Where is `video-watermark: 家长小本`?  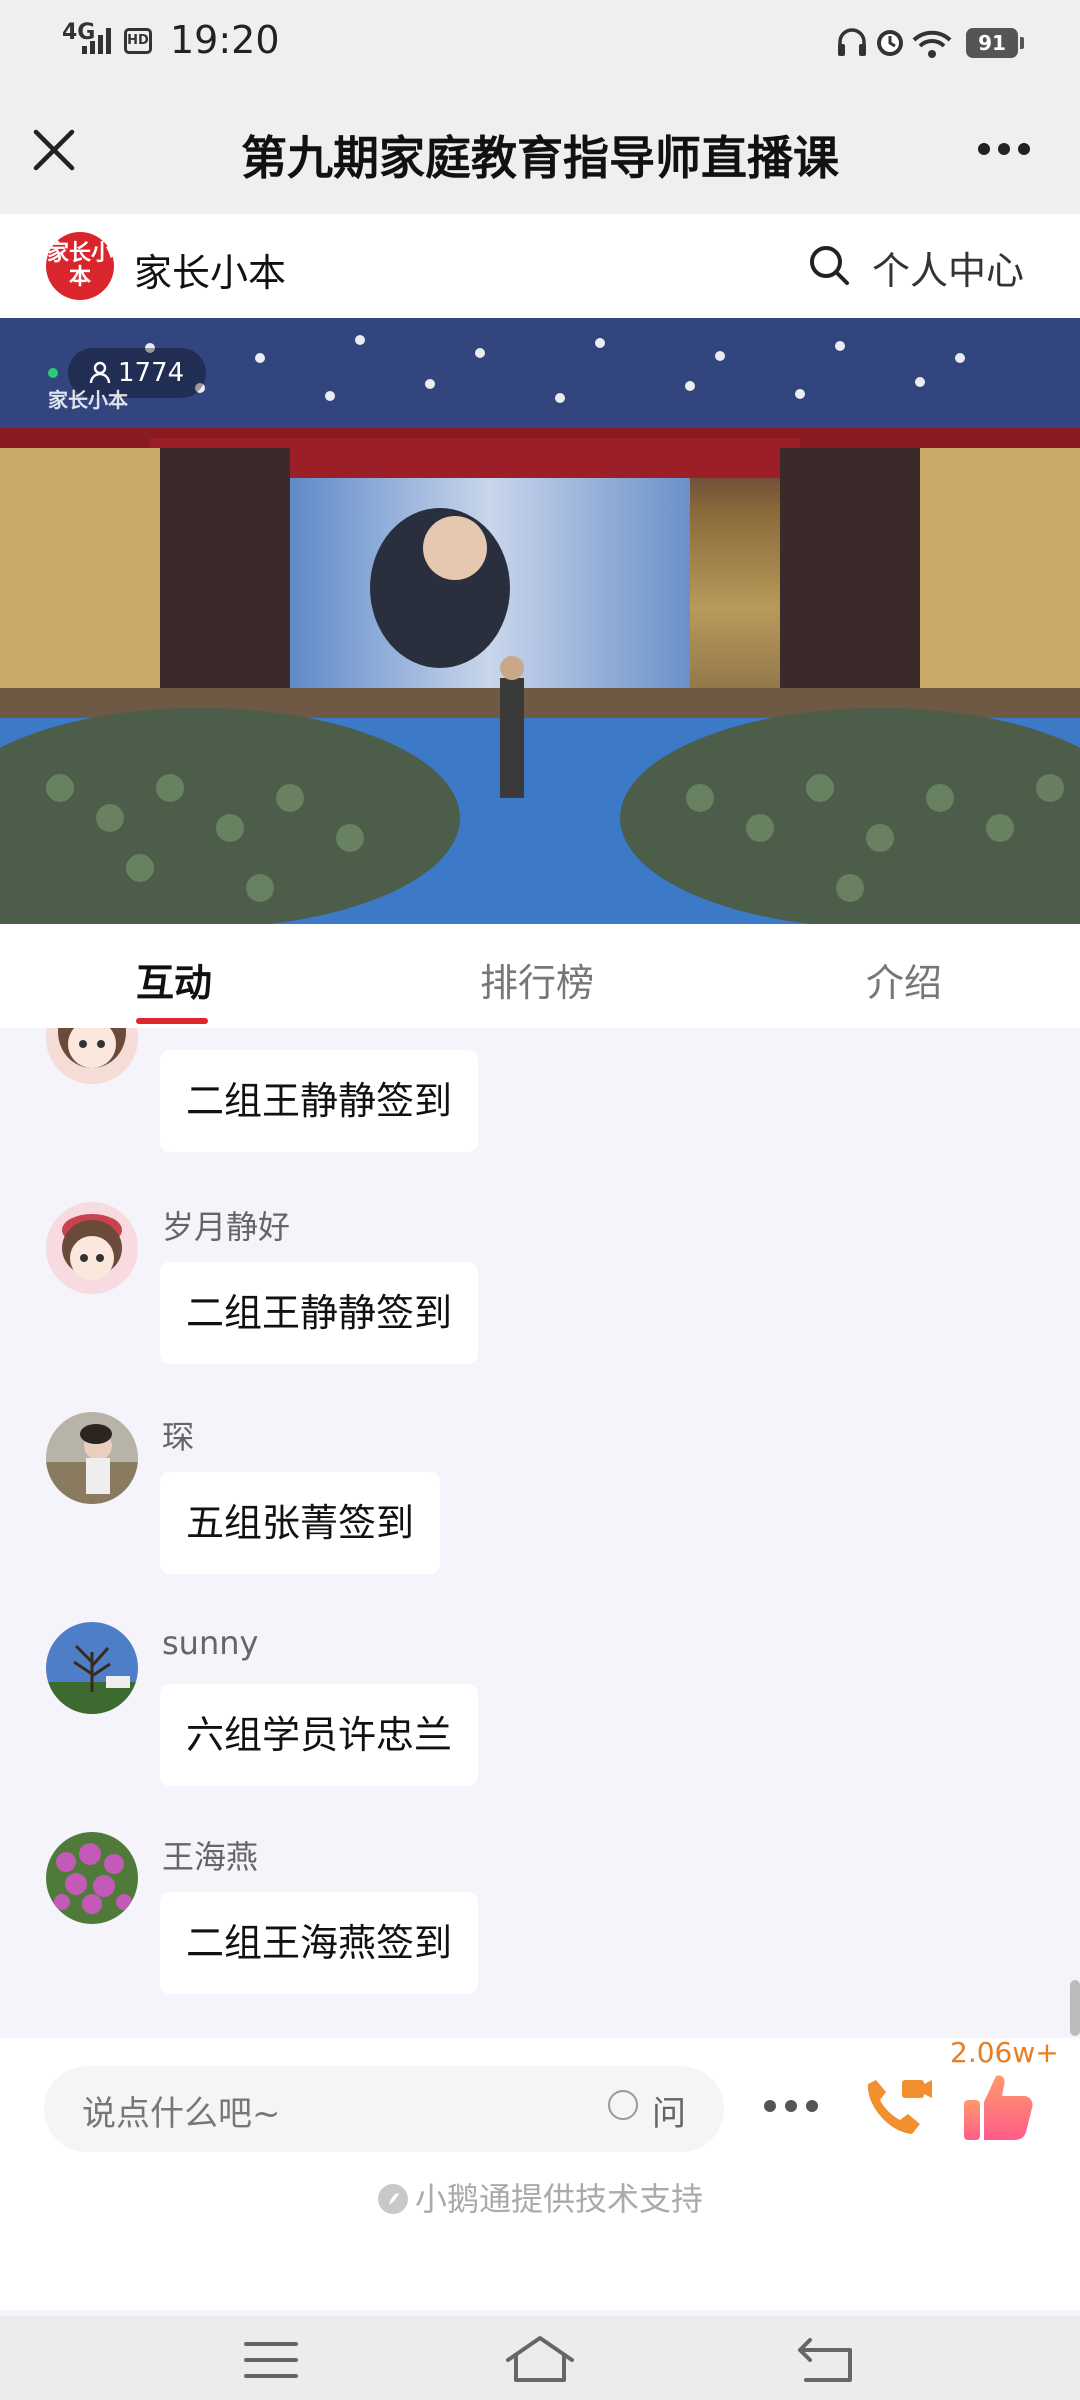
video-watermark: 家长小本 is located at coordinates (88, 400).